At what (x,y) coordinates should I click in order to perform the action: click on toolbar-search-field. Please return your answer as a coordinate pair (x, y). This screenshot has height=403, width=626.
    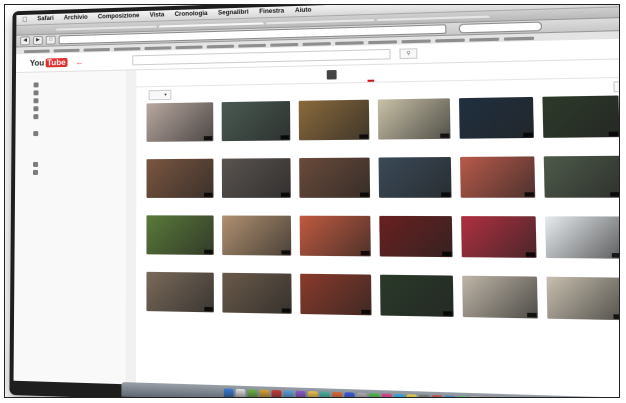
    Looking at the image, I should click on (500, 27).